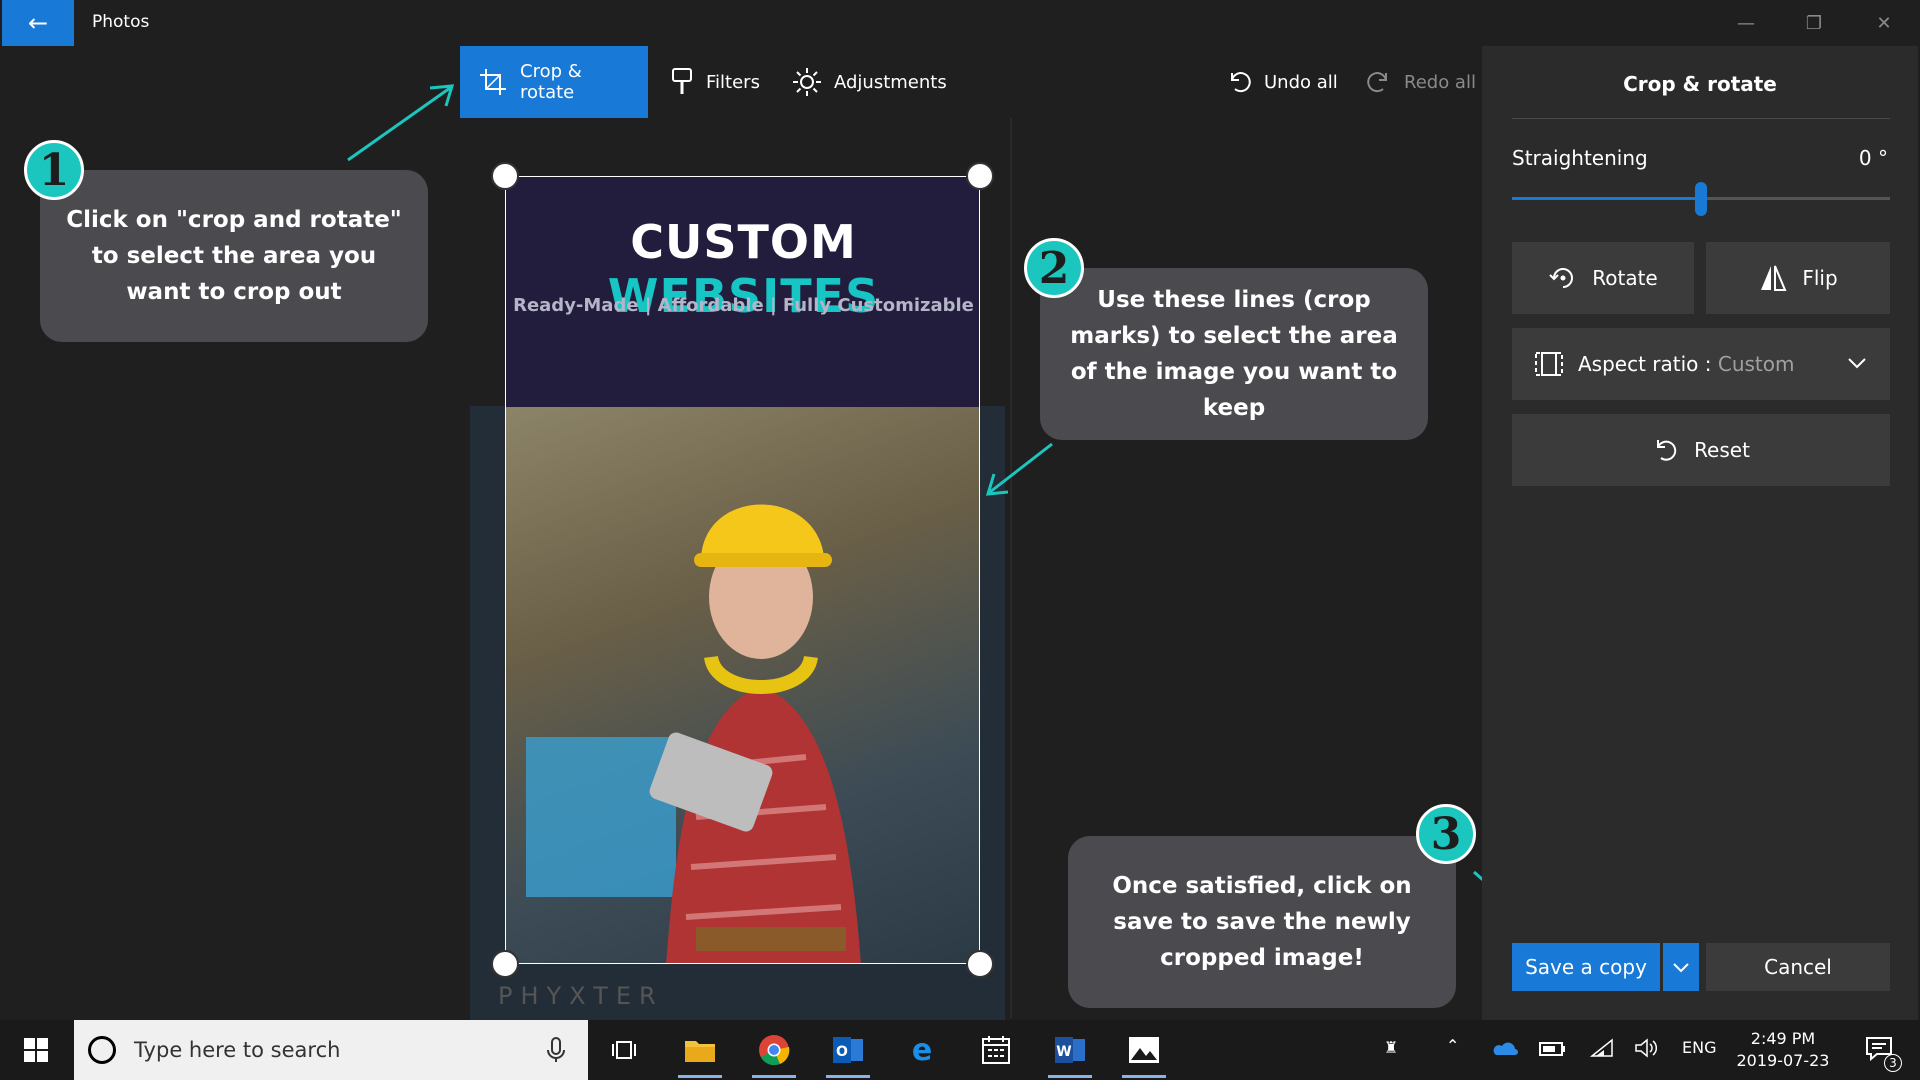 This screenshot has width=1920, height=1080. I want to click on taskbar-word: W, so click(1070, 1053).